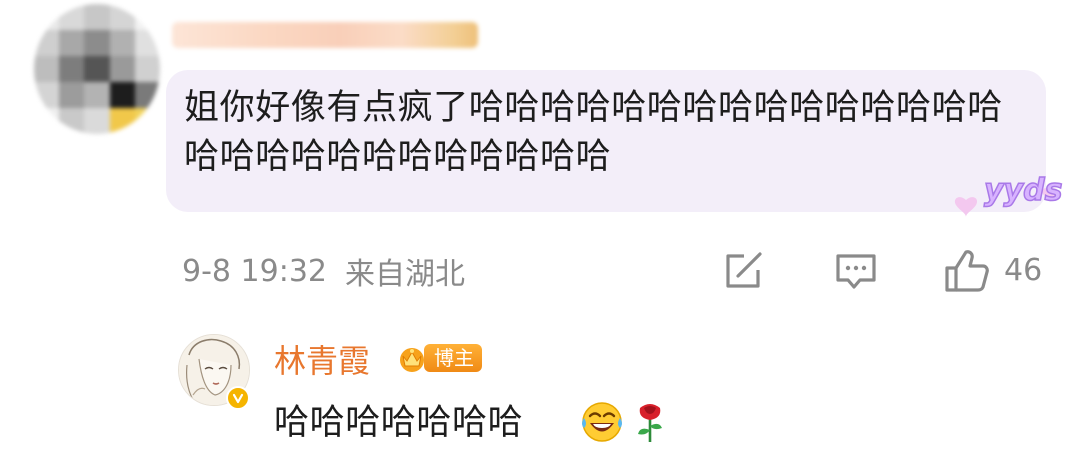  I want to click on comment-icon, so click(856, 271).